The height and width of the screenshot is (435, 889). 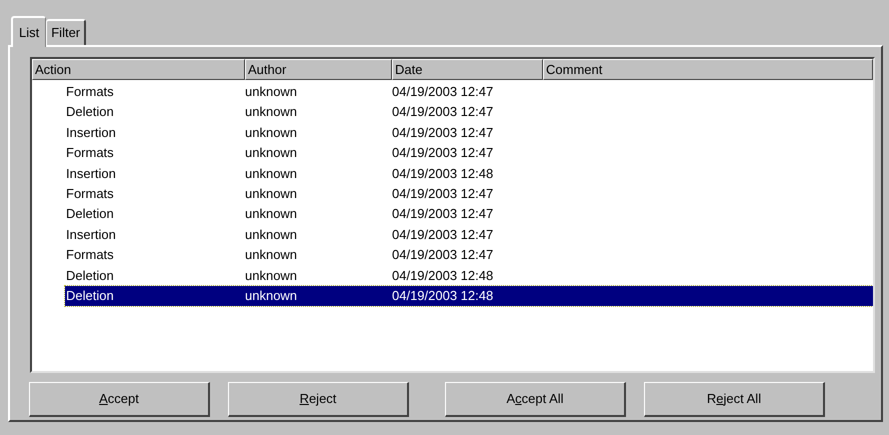 What do you see at coordinates (734, 399) in the screenshot?
I see `action-button: Reject All` at bounding box center [734, 399].